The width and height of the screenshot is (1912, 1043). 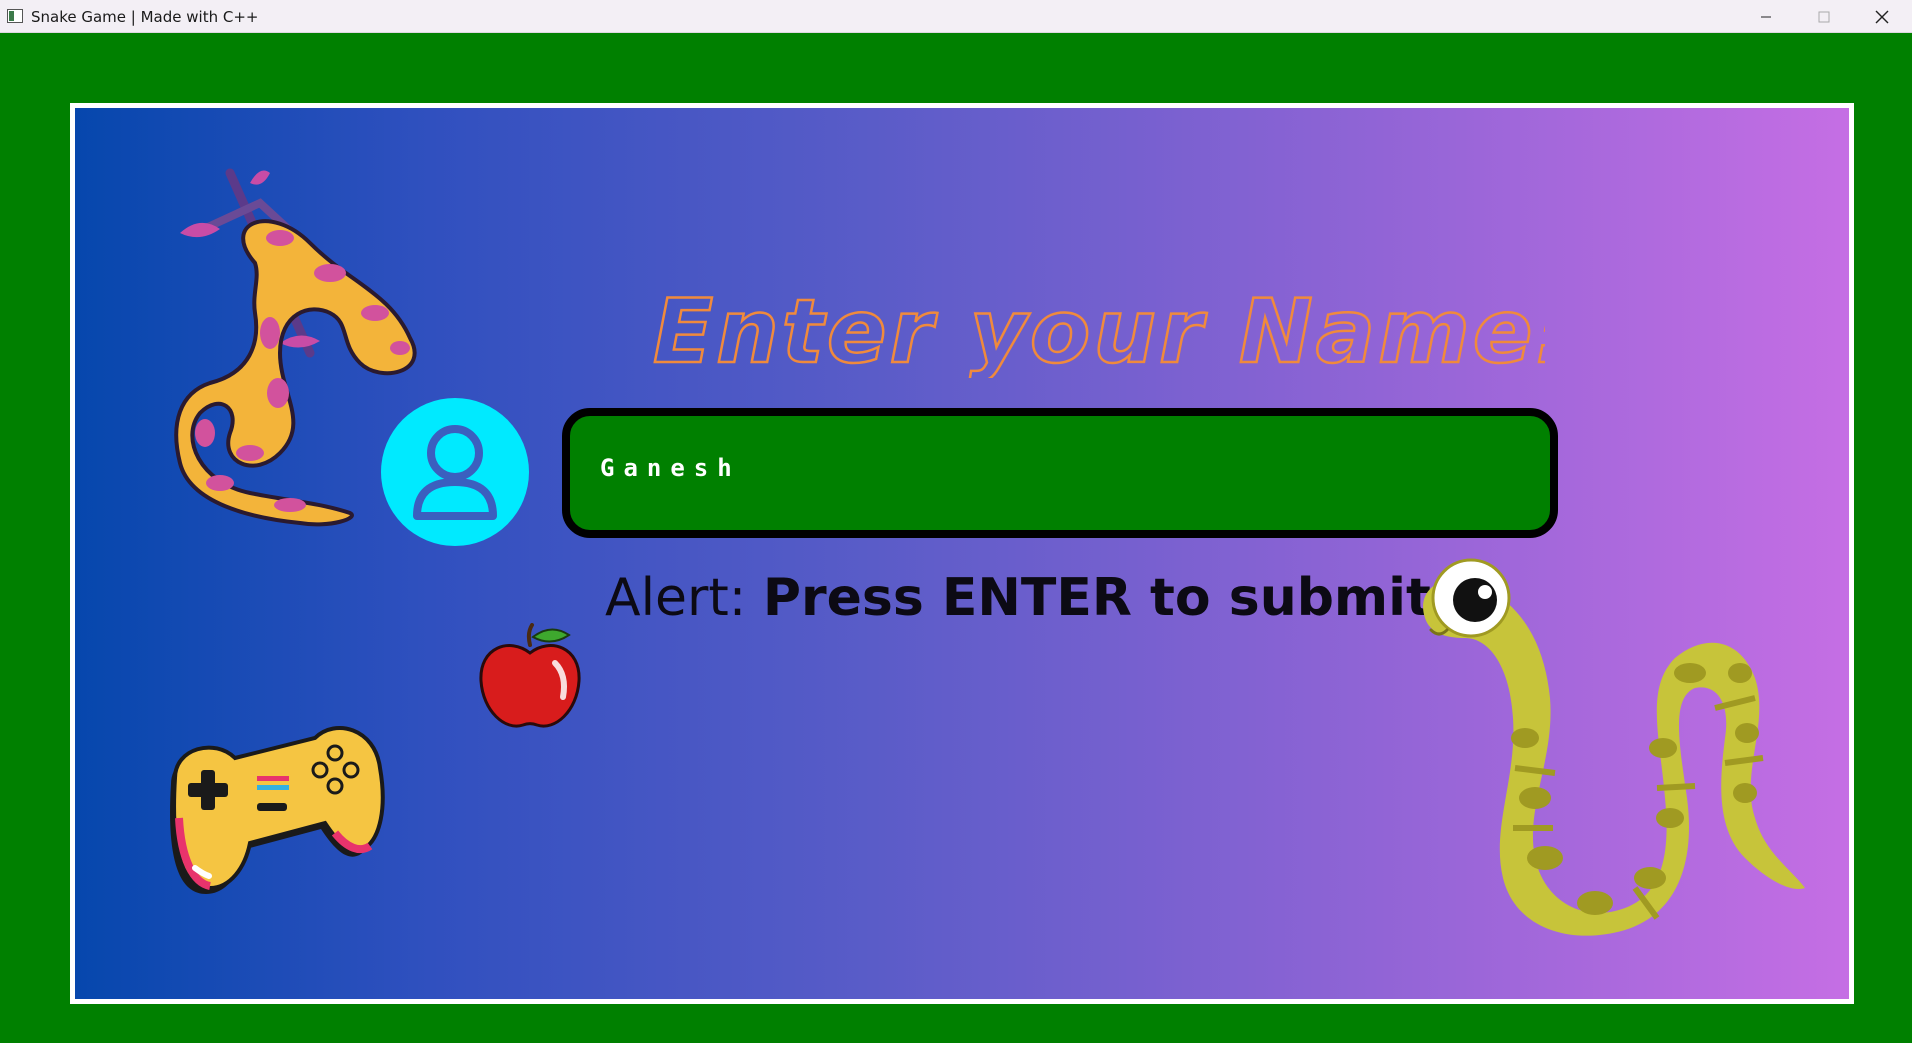 I want to click on alert-text: Press ENTER to submit, so click(x=1096, y=598).